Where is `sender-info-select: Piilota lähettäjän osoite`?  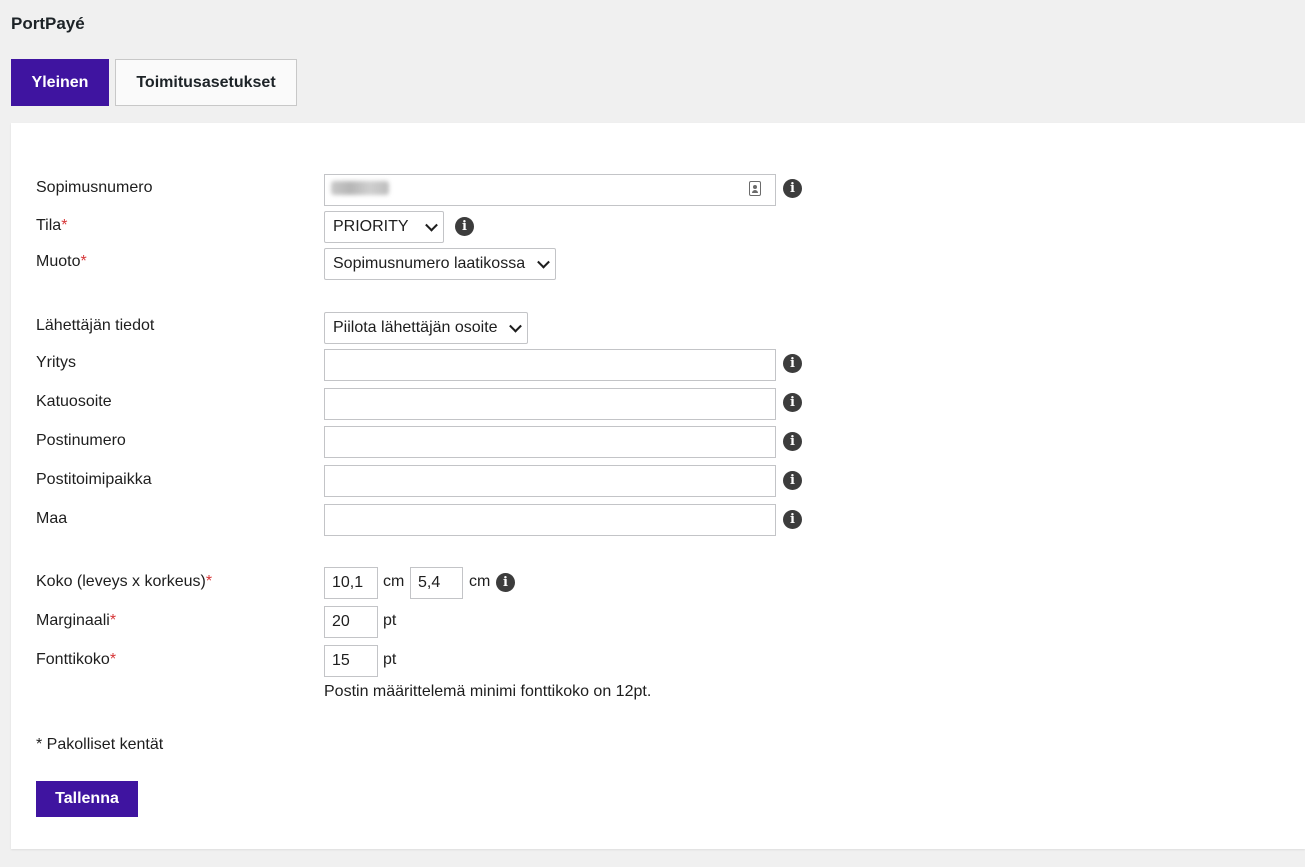 sender-info-select: Piilota lähettäjän osoite is located at coordinates (426, 328).